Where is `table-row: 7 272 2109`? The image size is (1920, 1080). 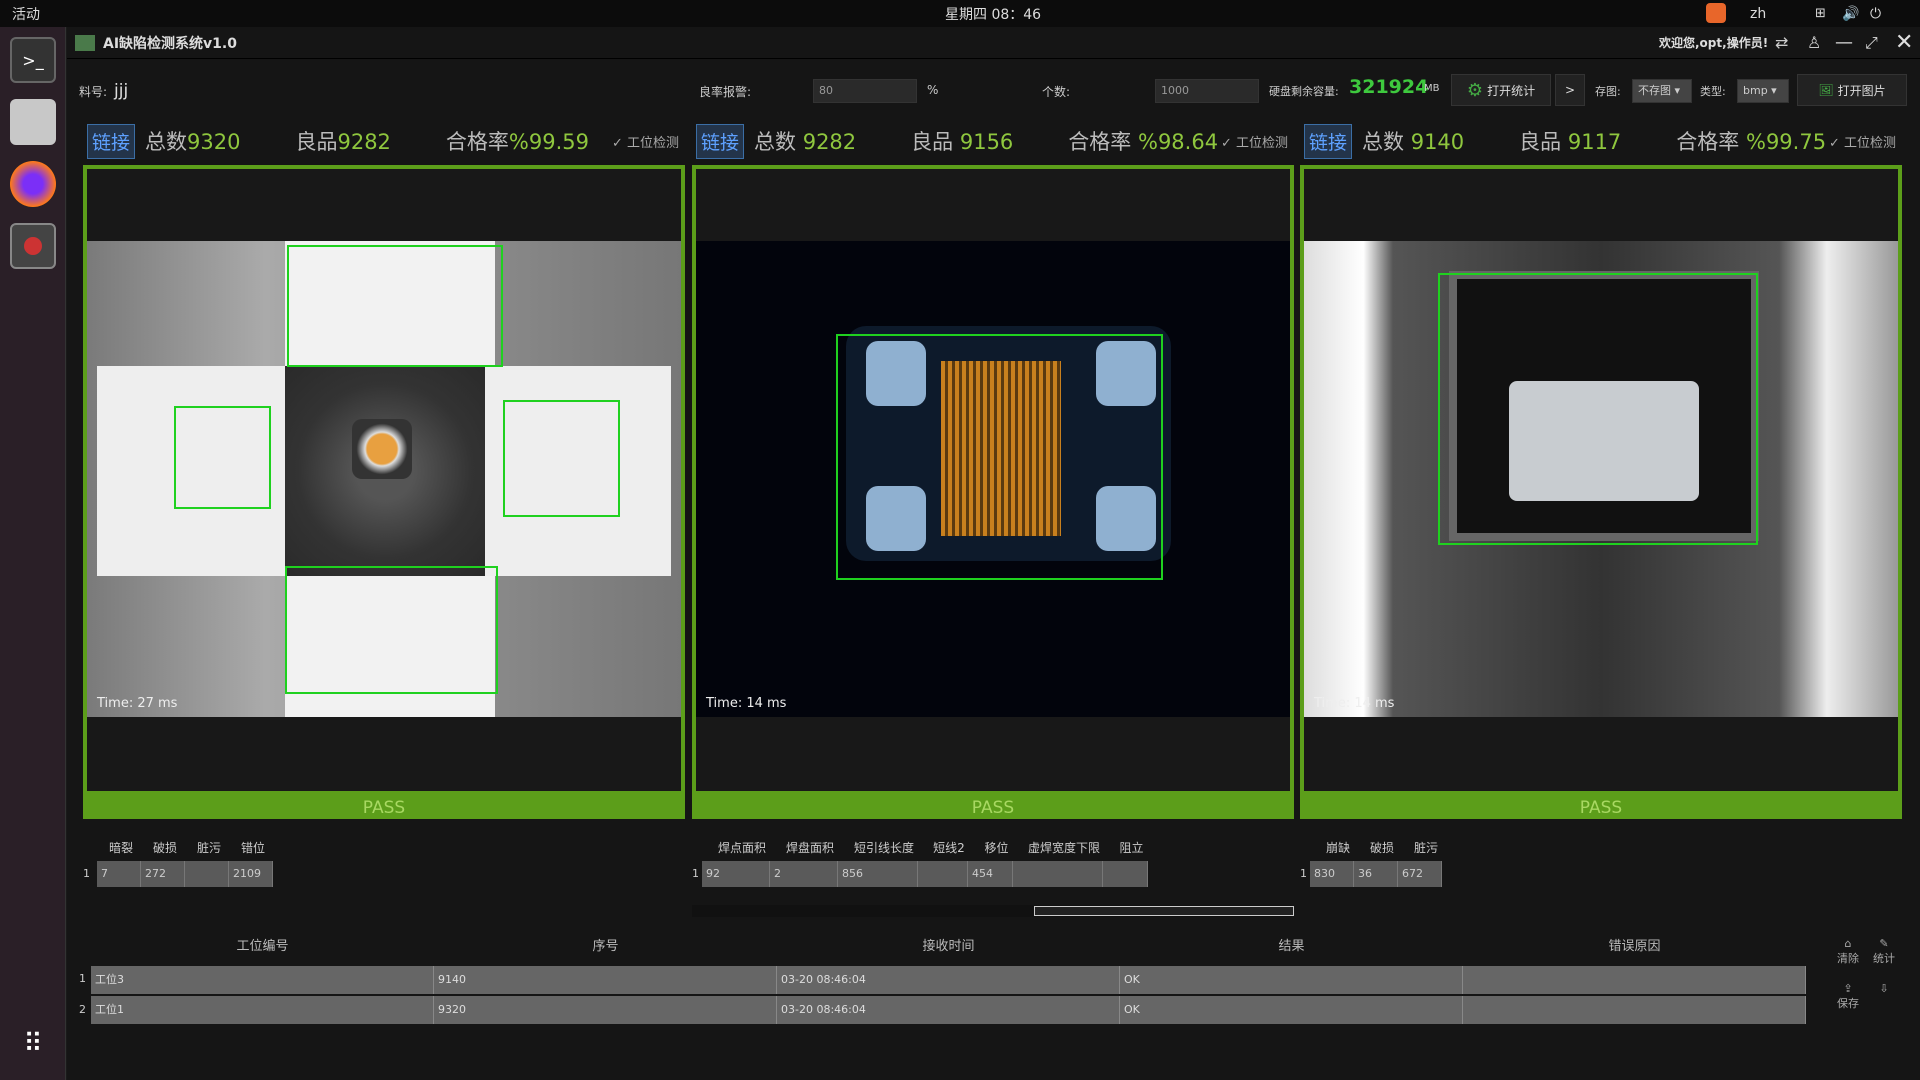 table-row: 7 272 2109 is located at coordinates (185, 874).